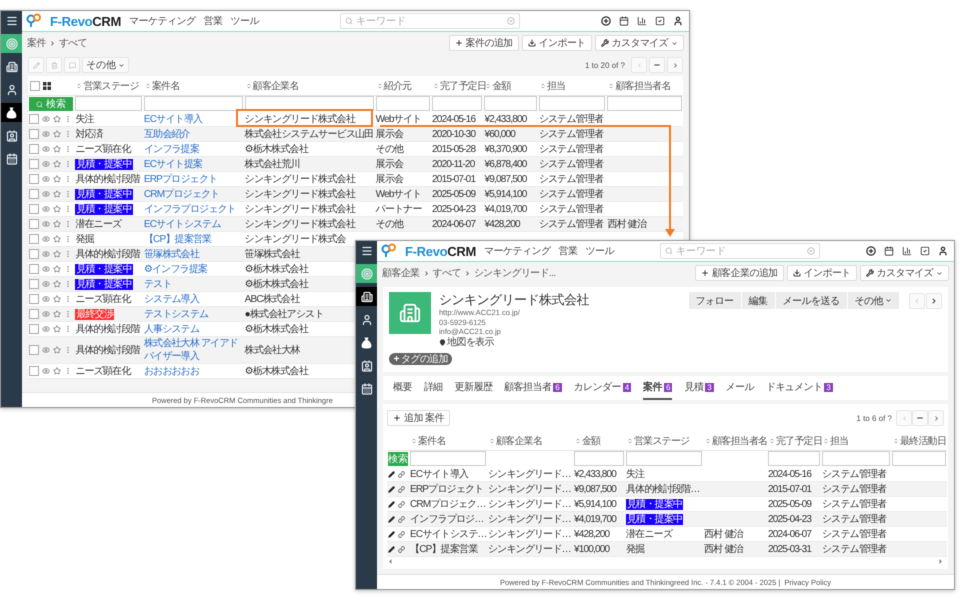  Describe the element at coordinates (176, 314) in the screenshot. I see `deal-link: テストシステム` at that location.